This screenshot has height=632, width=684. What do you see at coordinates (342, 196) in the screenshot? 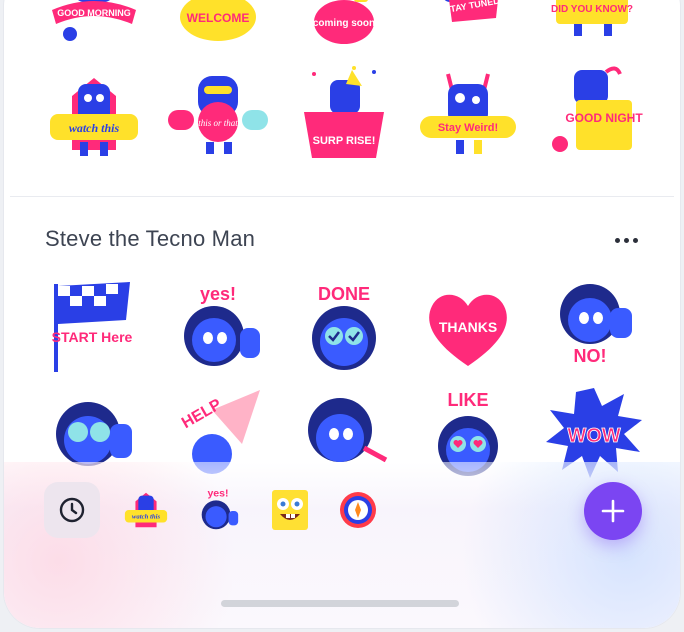
I see `section-divider` at bounding box center [342, 196].